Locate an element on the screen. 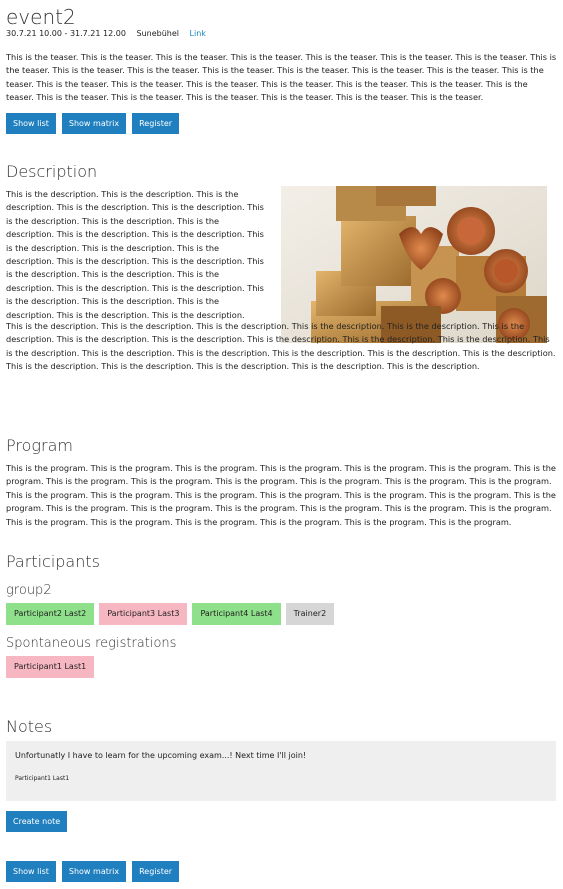 The height and width of the screenshot is (889, 563). create-note-button: Create note is located at coordinates (37, 821).